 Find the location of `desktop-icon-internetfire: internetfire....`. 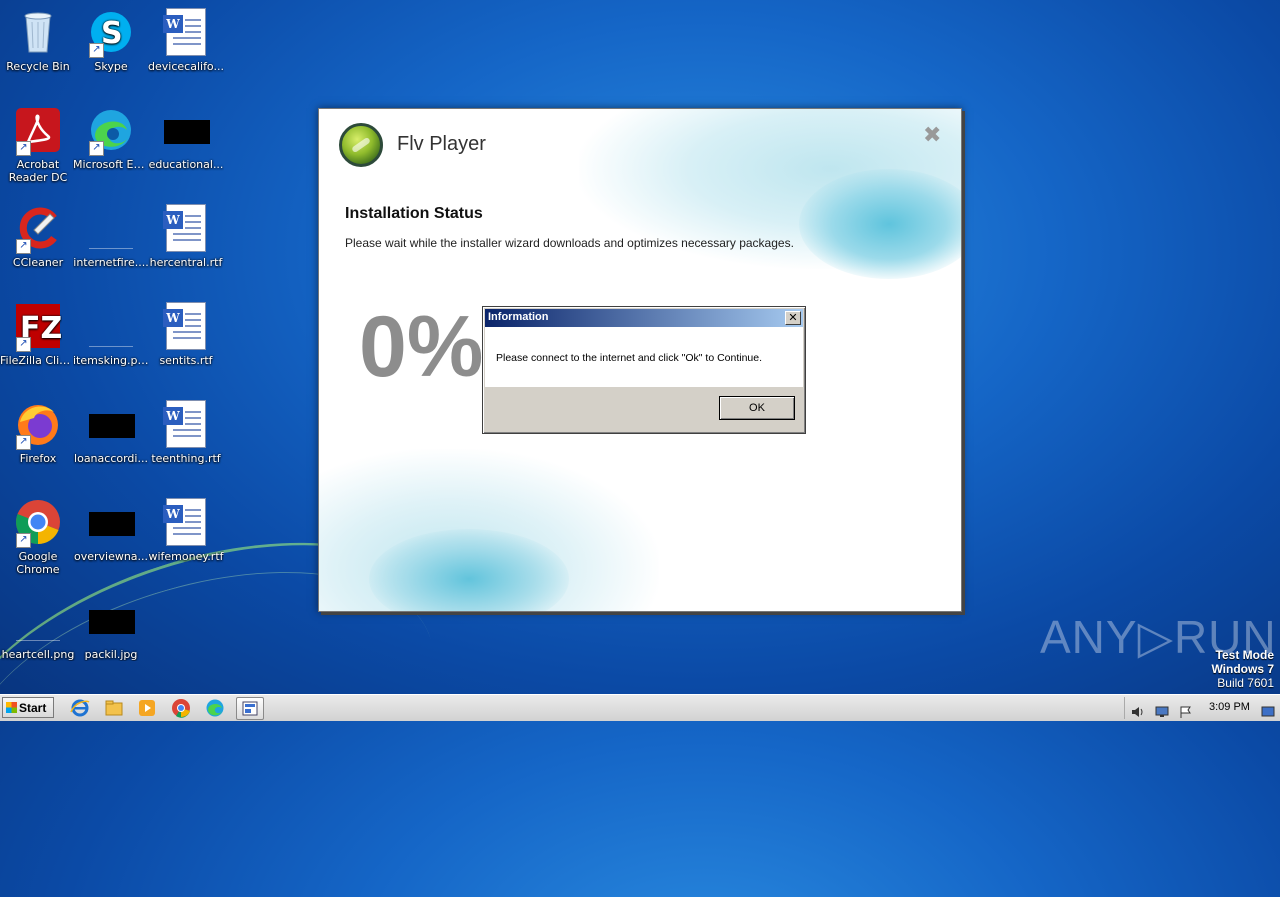

desktop-icon-internetfire: internetfire.... is located at coordinates (111, 236).